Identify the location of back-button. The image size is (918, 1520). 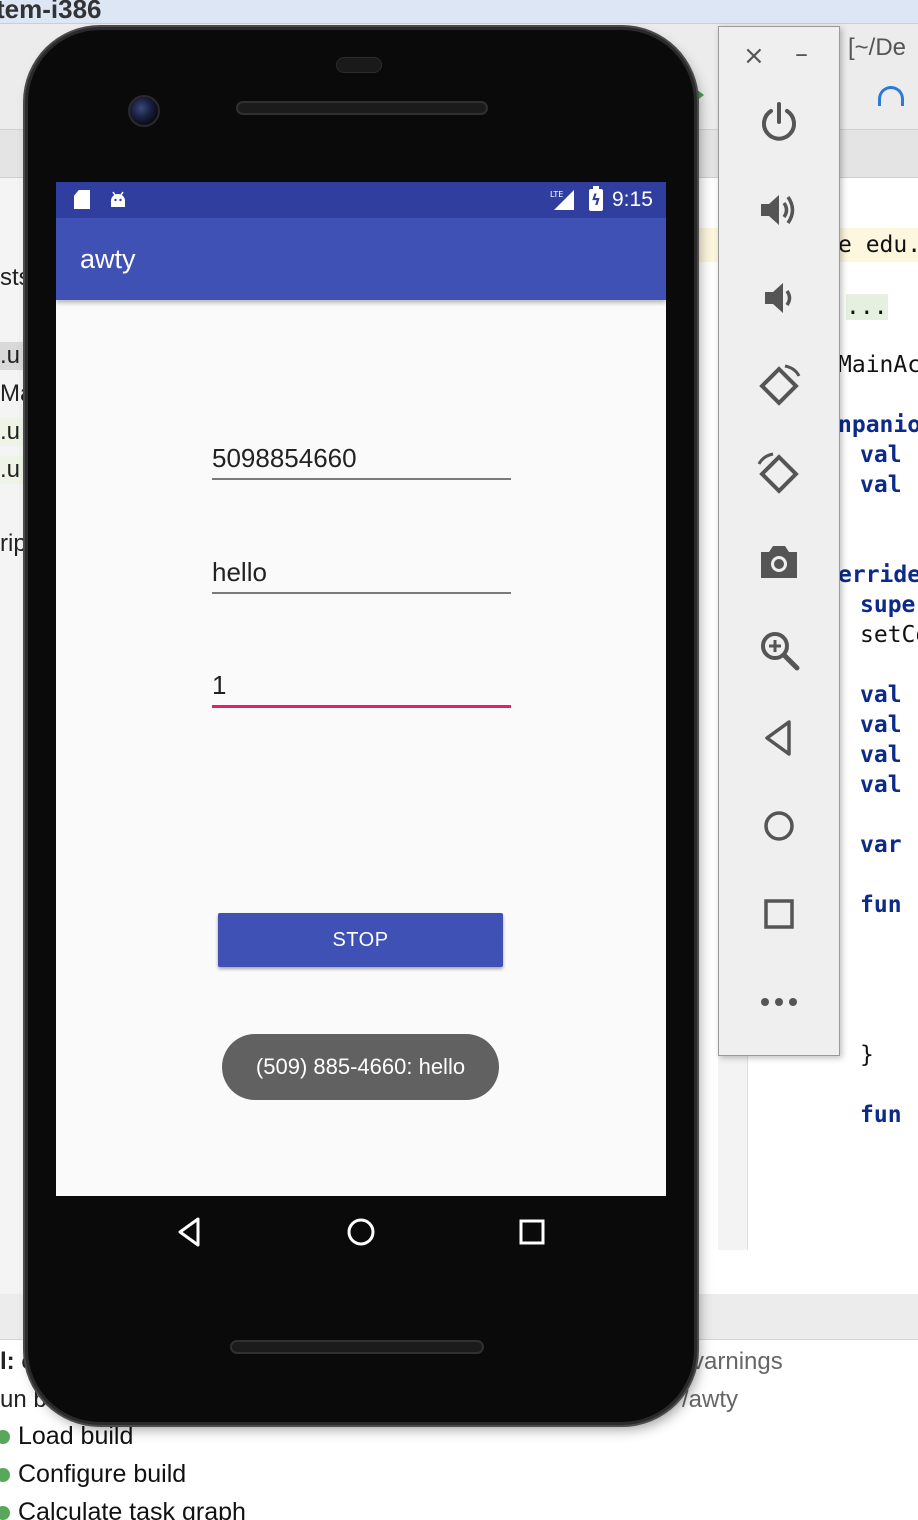
(779, 738).